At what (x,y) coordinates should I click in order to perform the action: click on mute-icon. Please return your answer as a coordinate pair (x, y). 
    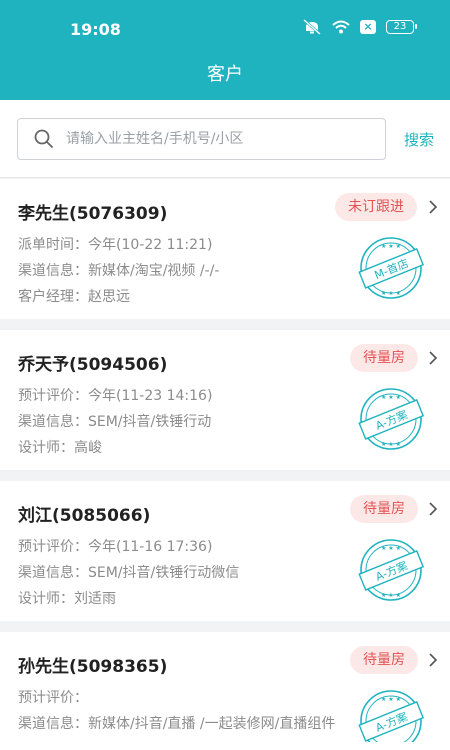
    Looking at the image, I should click on (312, 27).